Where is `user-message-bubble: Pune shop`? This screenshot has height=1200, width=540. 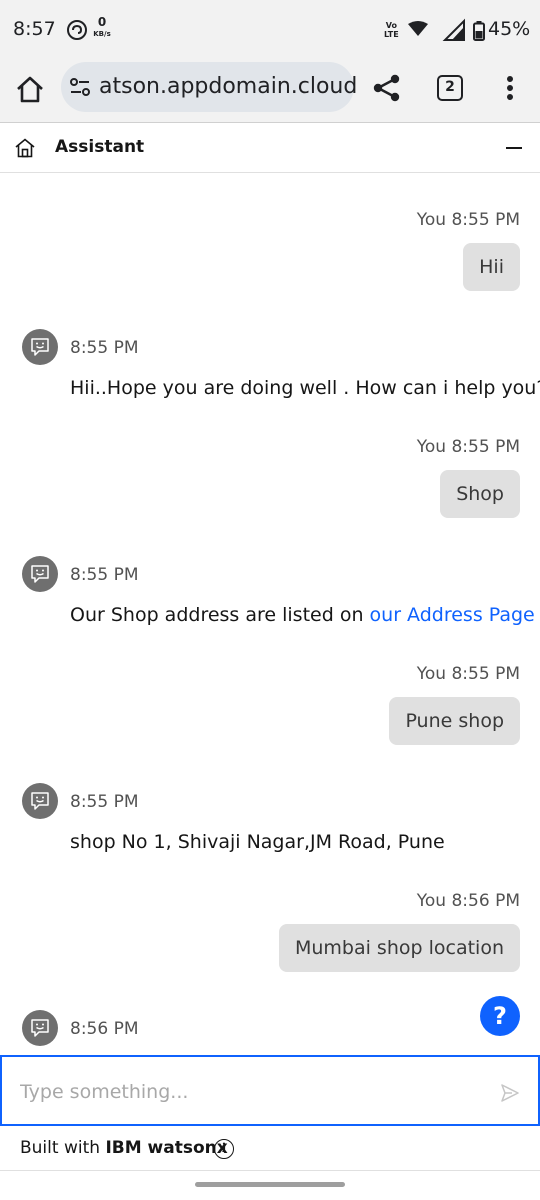
user-message-bubble: Pune shop is located at coordinates (454, 721).